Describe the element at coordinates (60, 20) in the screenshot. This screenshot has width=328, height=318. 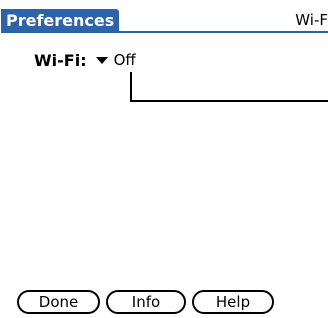
I see `title-tab: Preferences` at that location.